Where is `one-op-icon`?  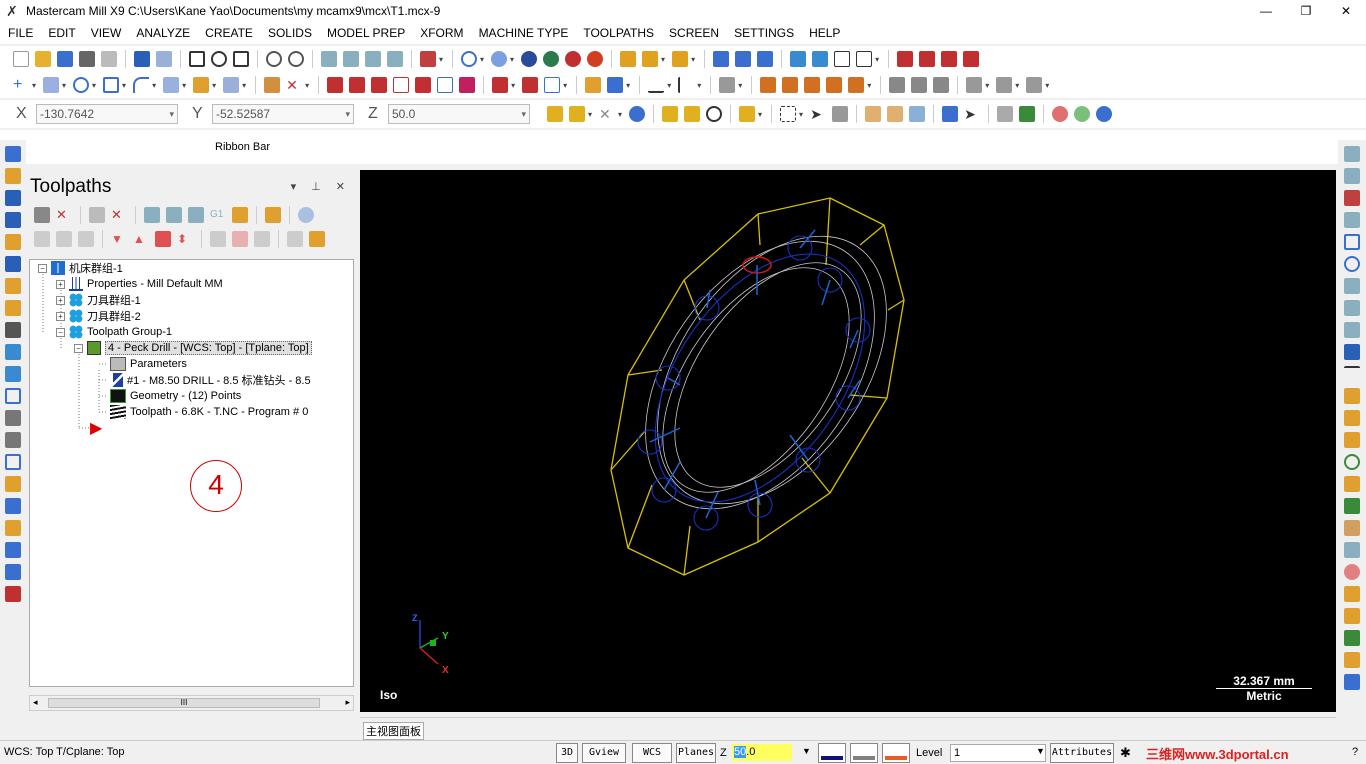 one-op-icon is located at coordinates (295, 239).